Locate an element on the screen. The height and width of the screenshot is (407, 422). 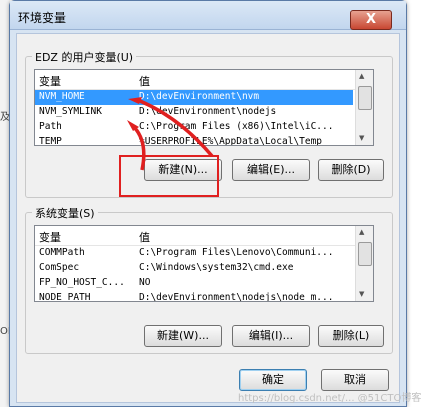
annotation-arrow-icon is located at coordinates (170, 134).